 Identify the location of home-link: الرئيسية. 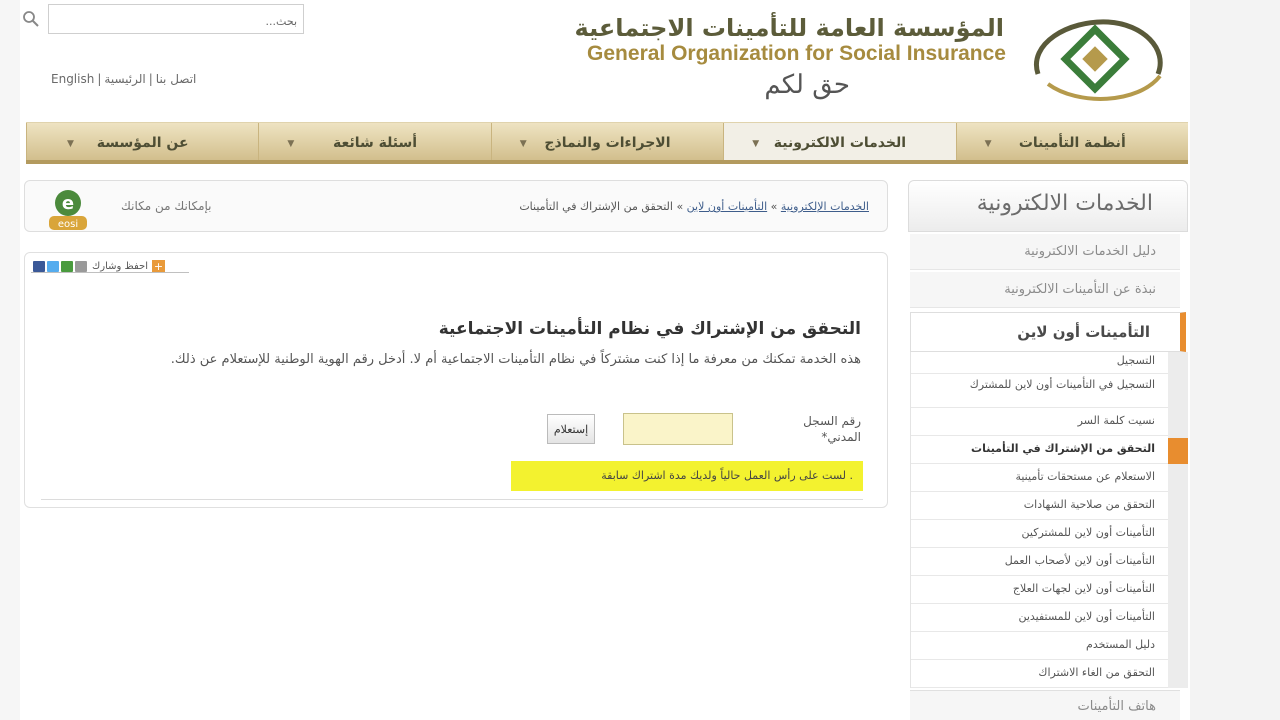
(124, 79).